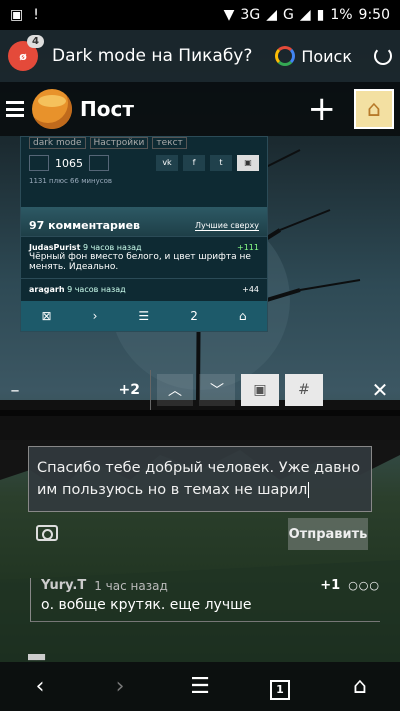 Image resolution: width=400 pixels, height=711 pixels. Describe the element at coordinates (285, 56) in the screenshot. I see `google-icon` at that location.